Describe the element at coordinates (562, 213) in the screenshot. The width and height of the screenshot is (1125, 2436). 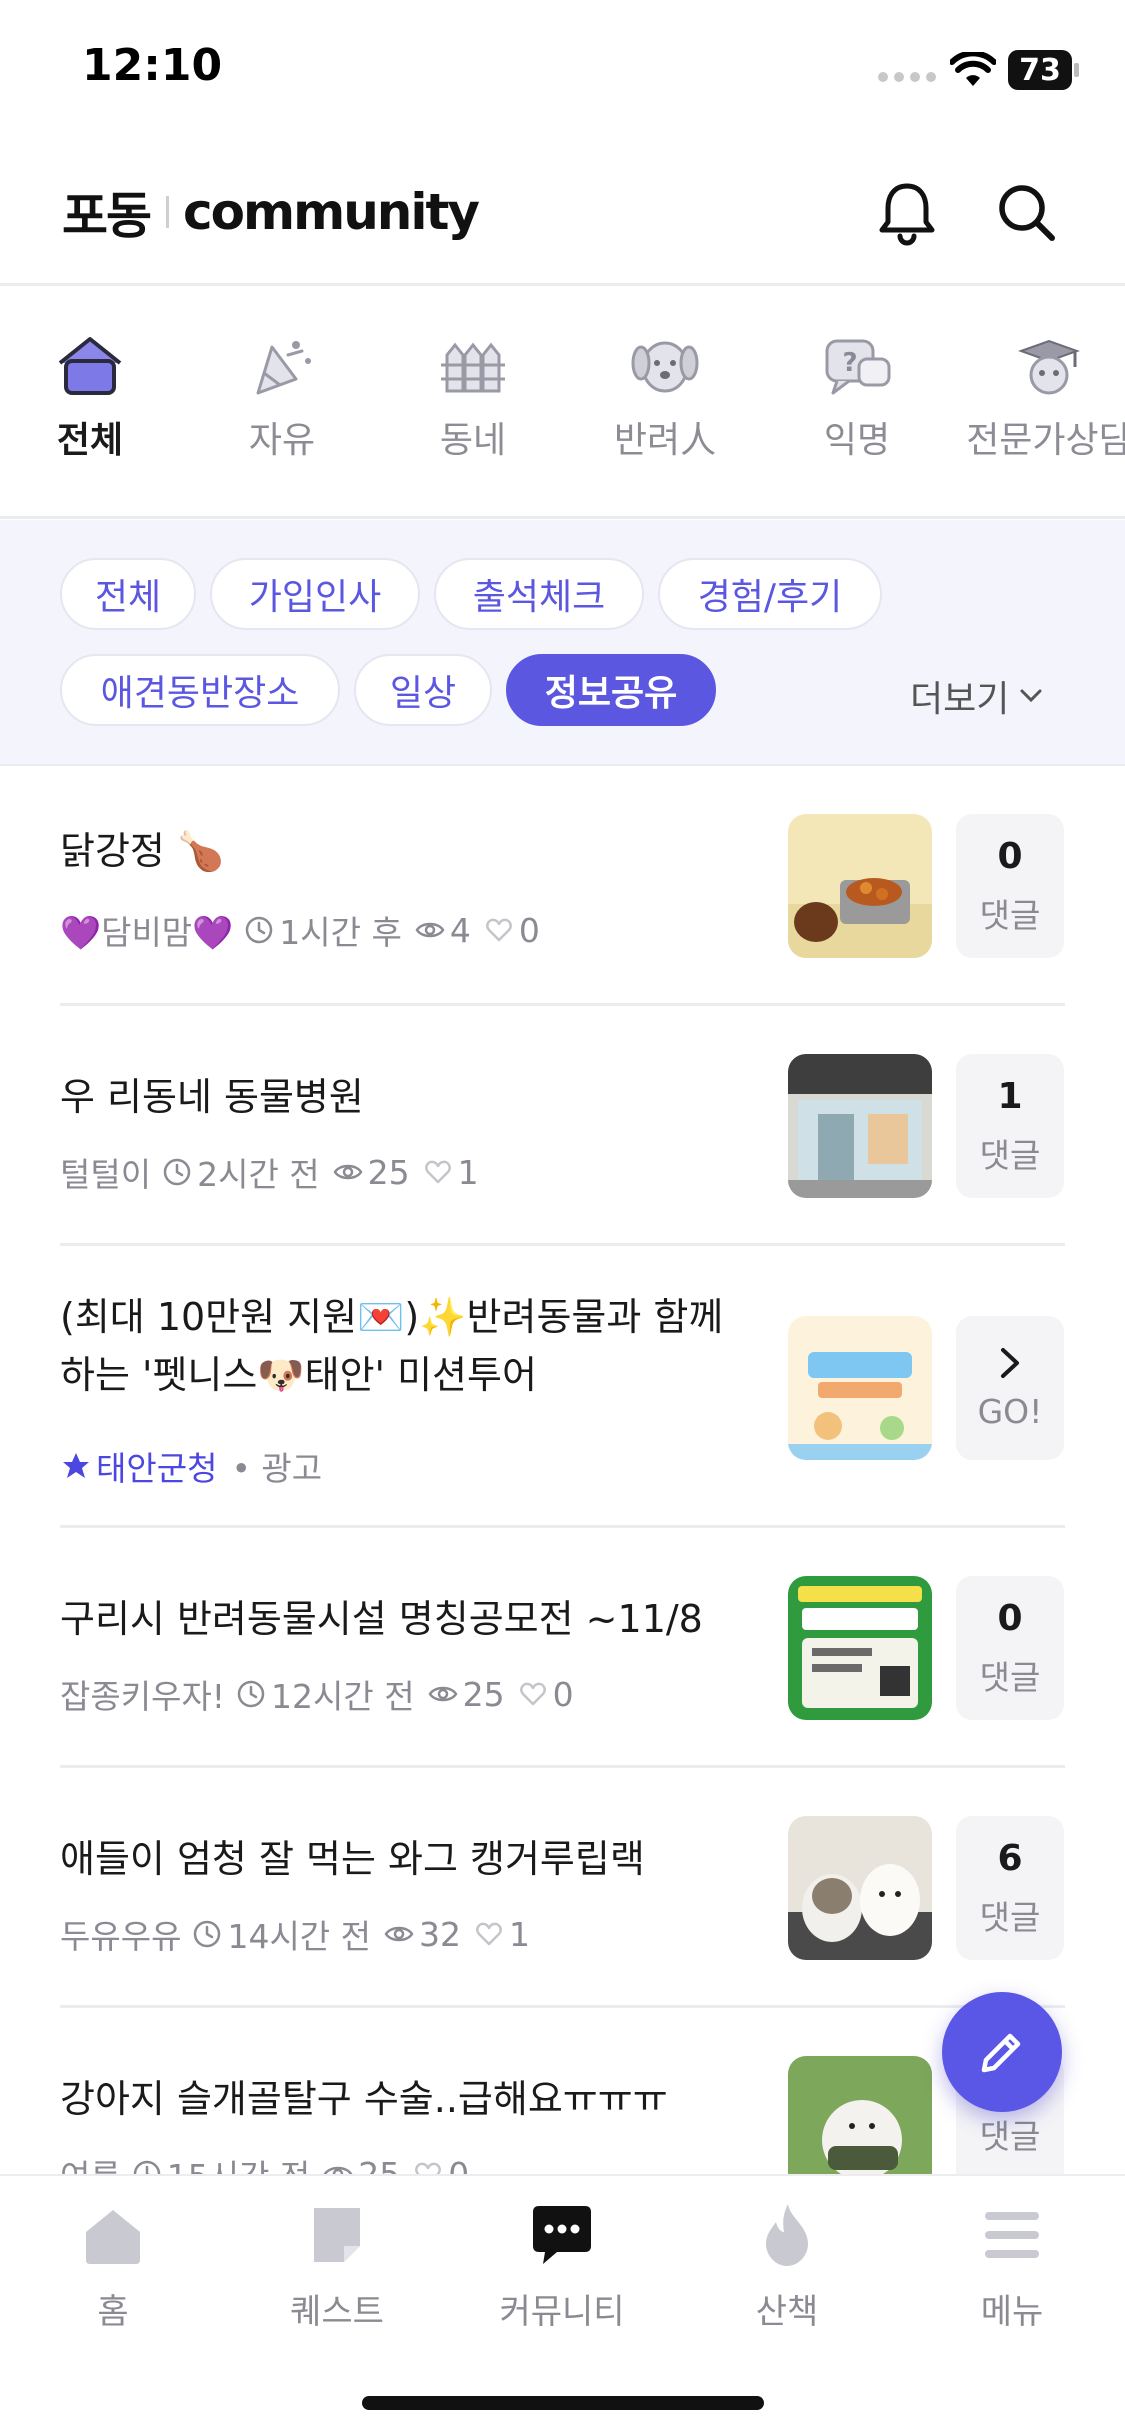
I see `app-header: 포동 community` at that location.